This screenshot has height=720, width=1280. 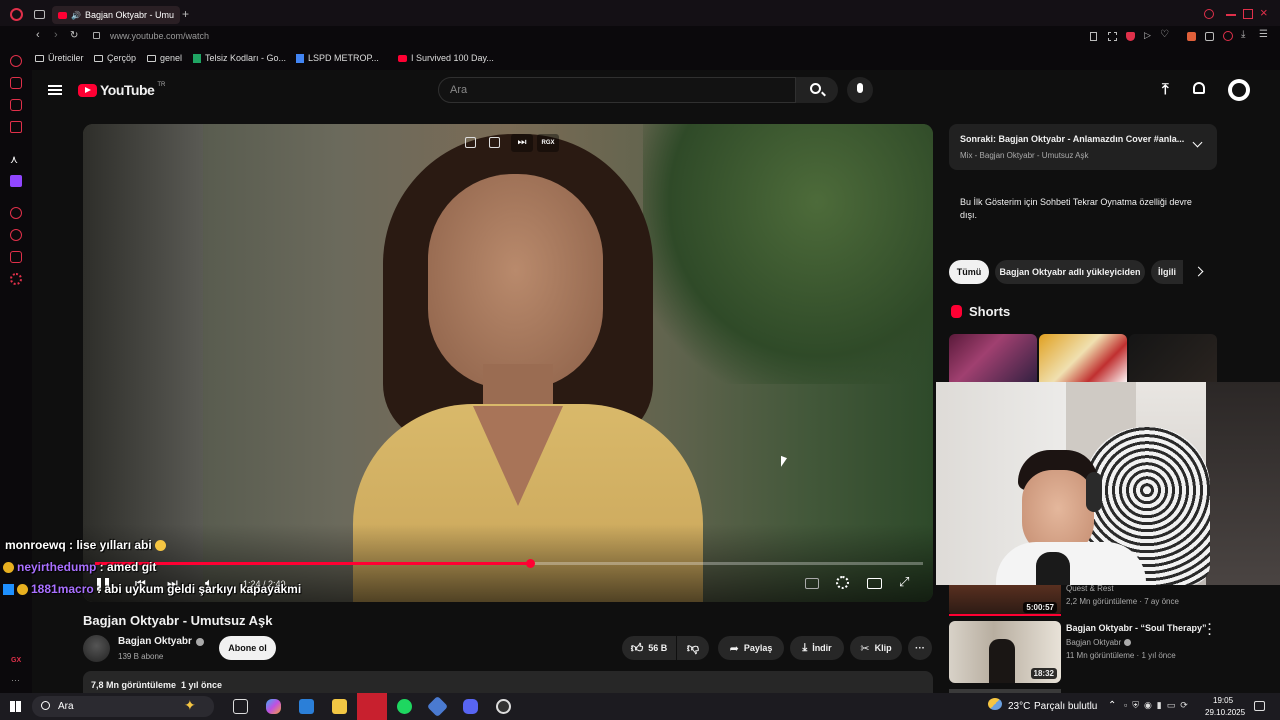 I want to click on skip-forward-icon: ⏭, so click(x=522, y=143).